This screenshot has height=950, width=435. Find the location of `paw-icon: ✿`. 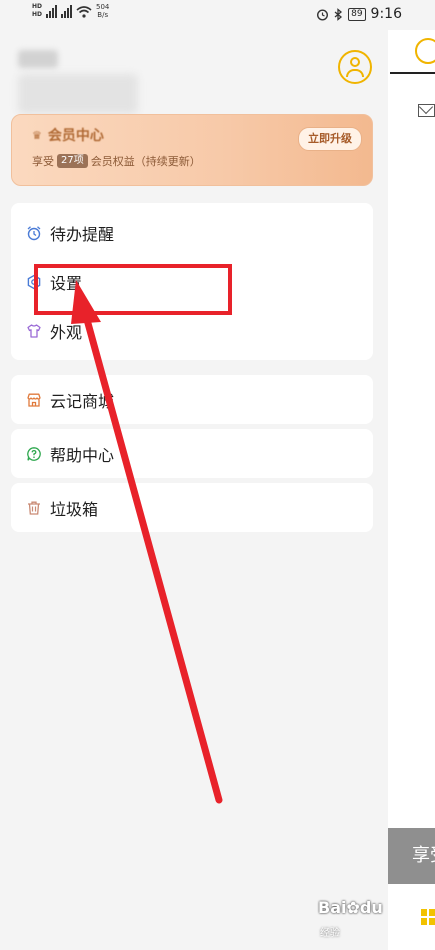

paw-icon: ✿ is located at coordinates (353, 907).